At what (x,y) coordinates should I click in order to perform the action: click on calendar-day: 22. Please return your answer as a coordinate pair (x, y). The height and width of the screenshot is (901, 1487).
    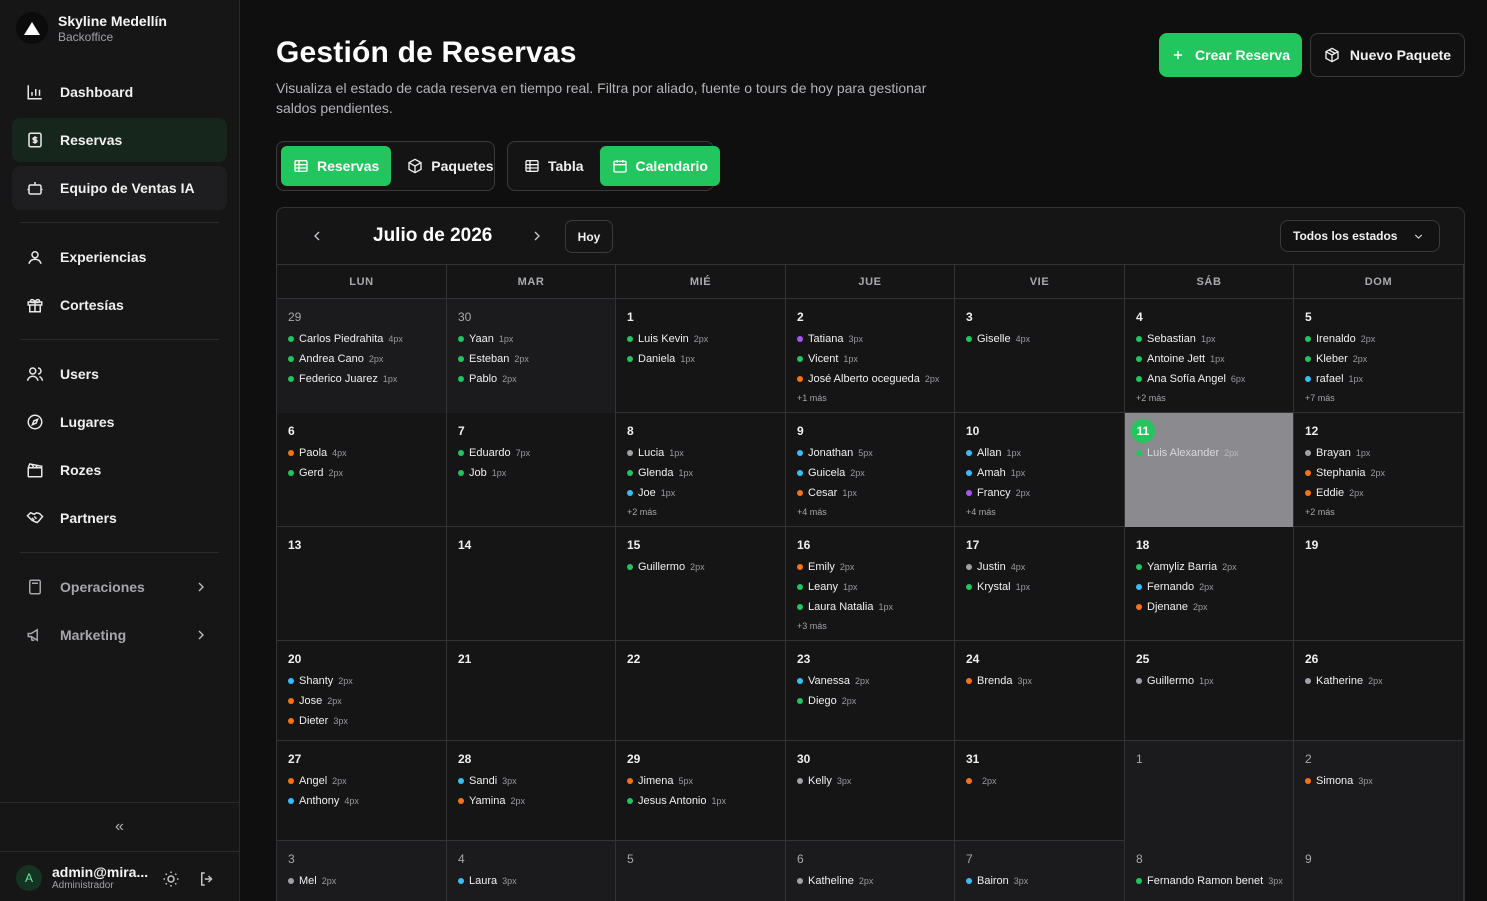
    Looking at the image, I should click on (701, 691).